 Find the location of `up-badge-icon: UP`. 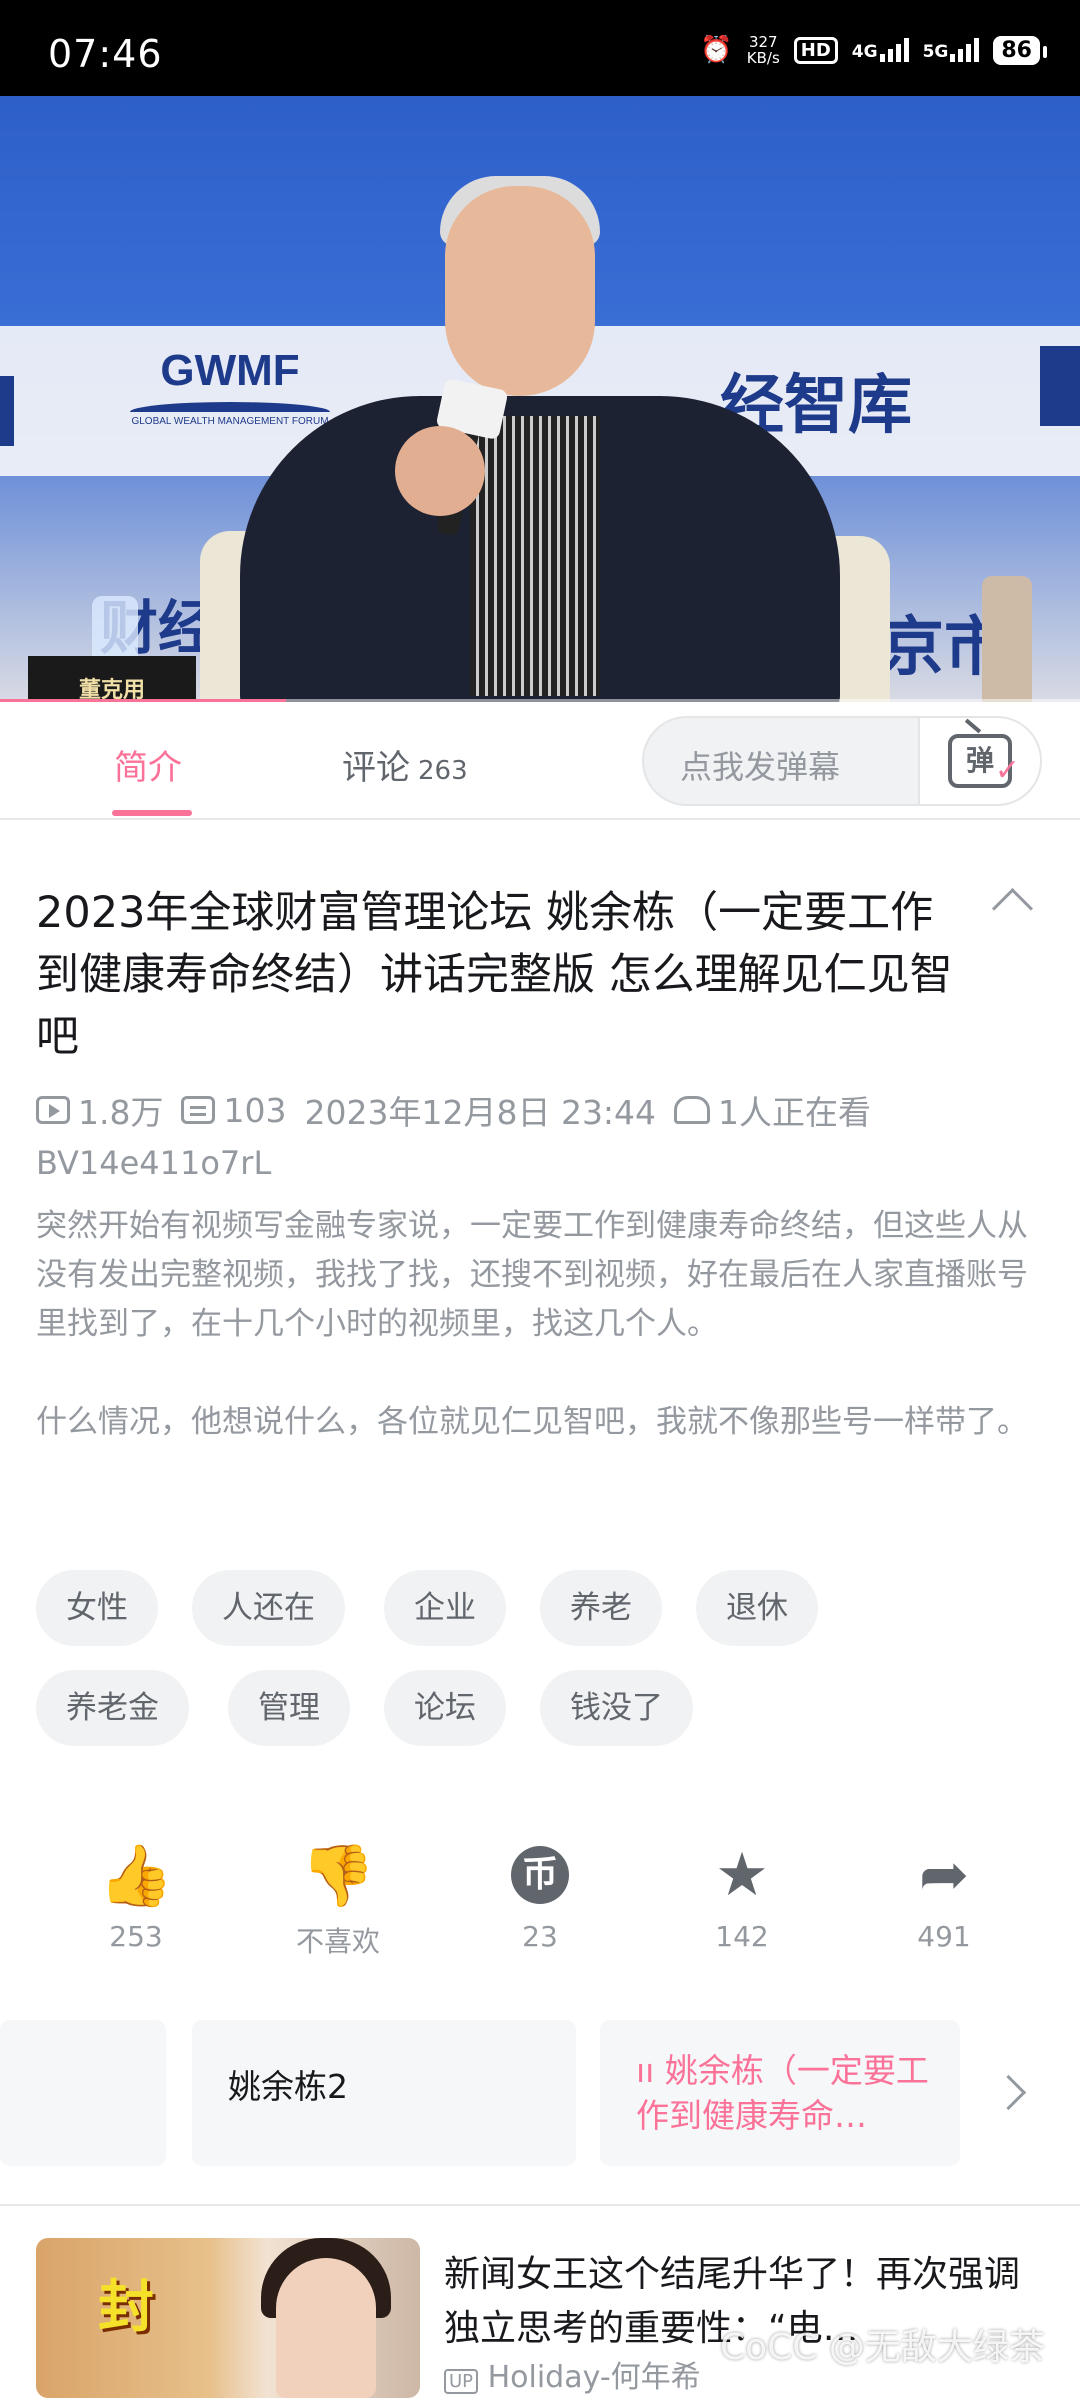

up-badge-icon: UP is located at coordinates (461, 2381).